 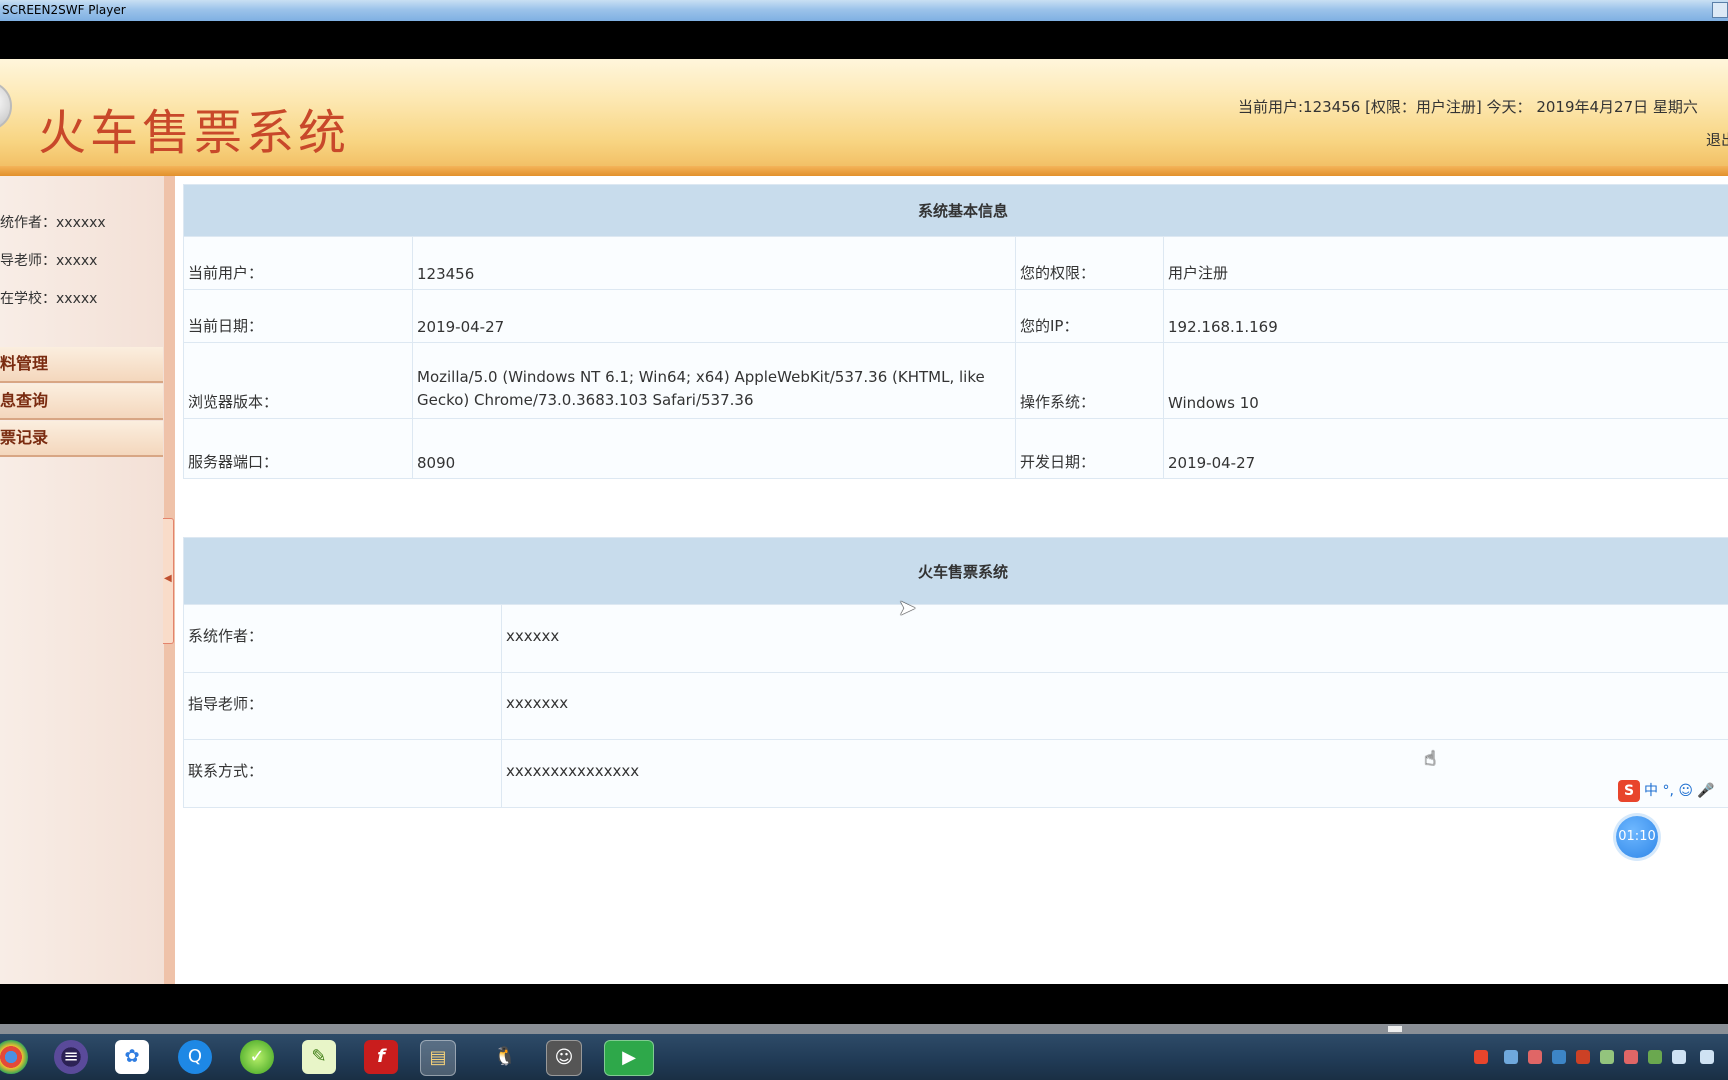 I want to click on table-row: 指导老师： xxxxxxx, so click(x=955, y=706).